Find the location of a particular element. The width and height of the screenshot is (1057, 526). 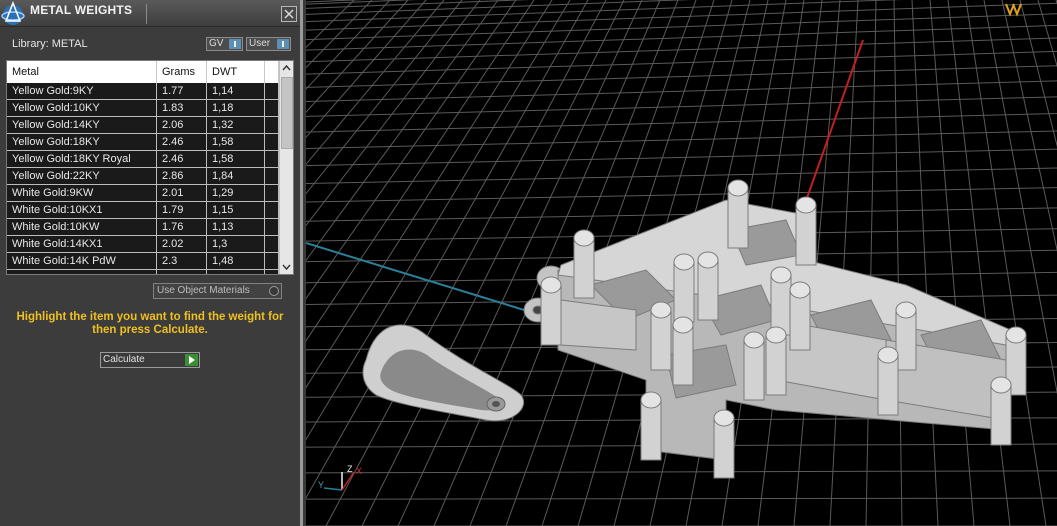

use-object-materials-label: Use Object Materials is located at coordinates (203, 290).